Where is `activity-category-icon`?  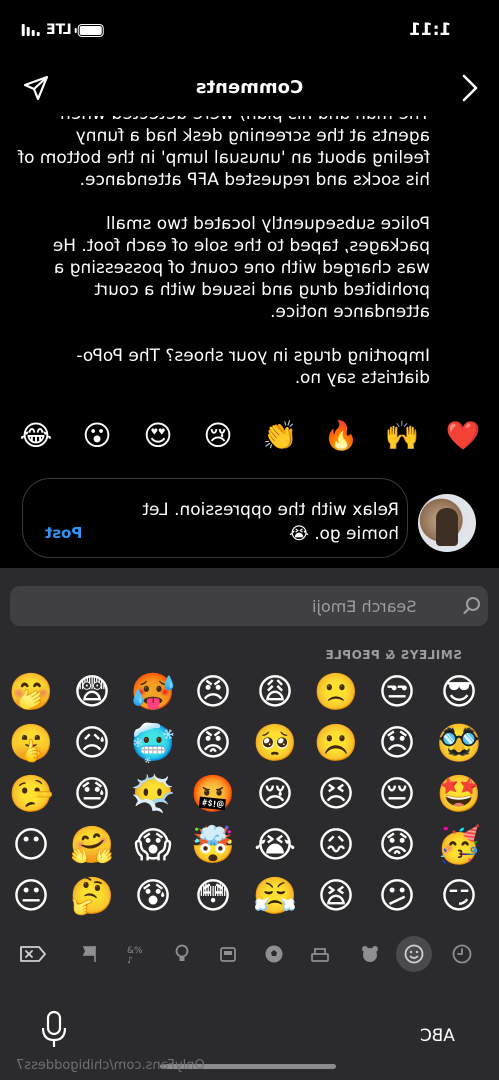 activity-category-icon is located at coordinates (274, 954).